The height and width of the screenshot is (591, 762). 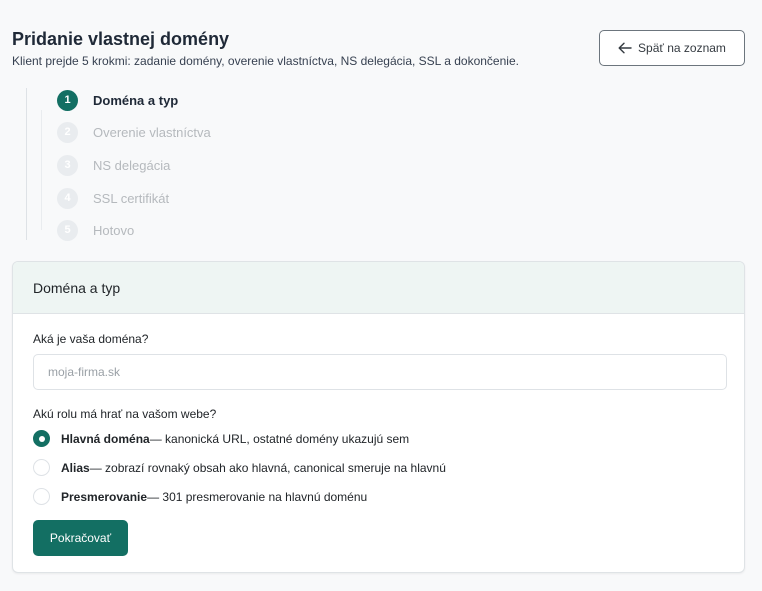 I want to click on stepper, so click(x=26, y=164).